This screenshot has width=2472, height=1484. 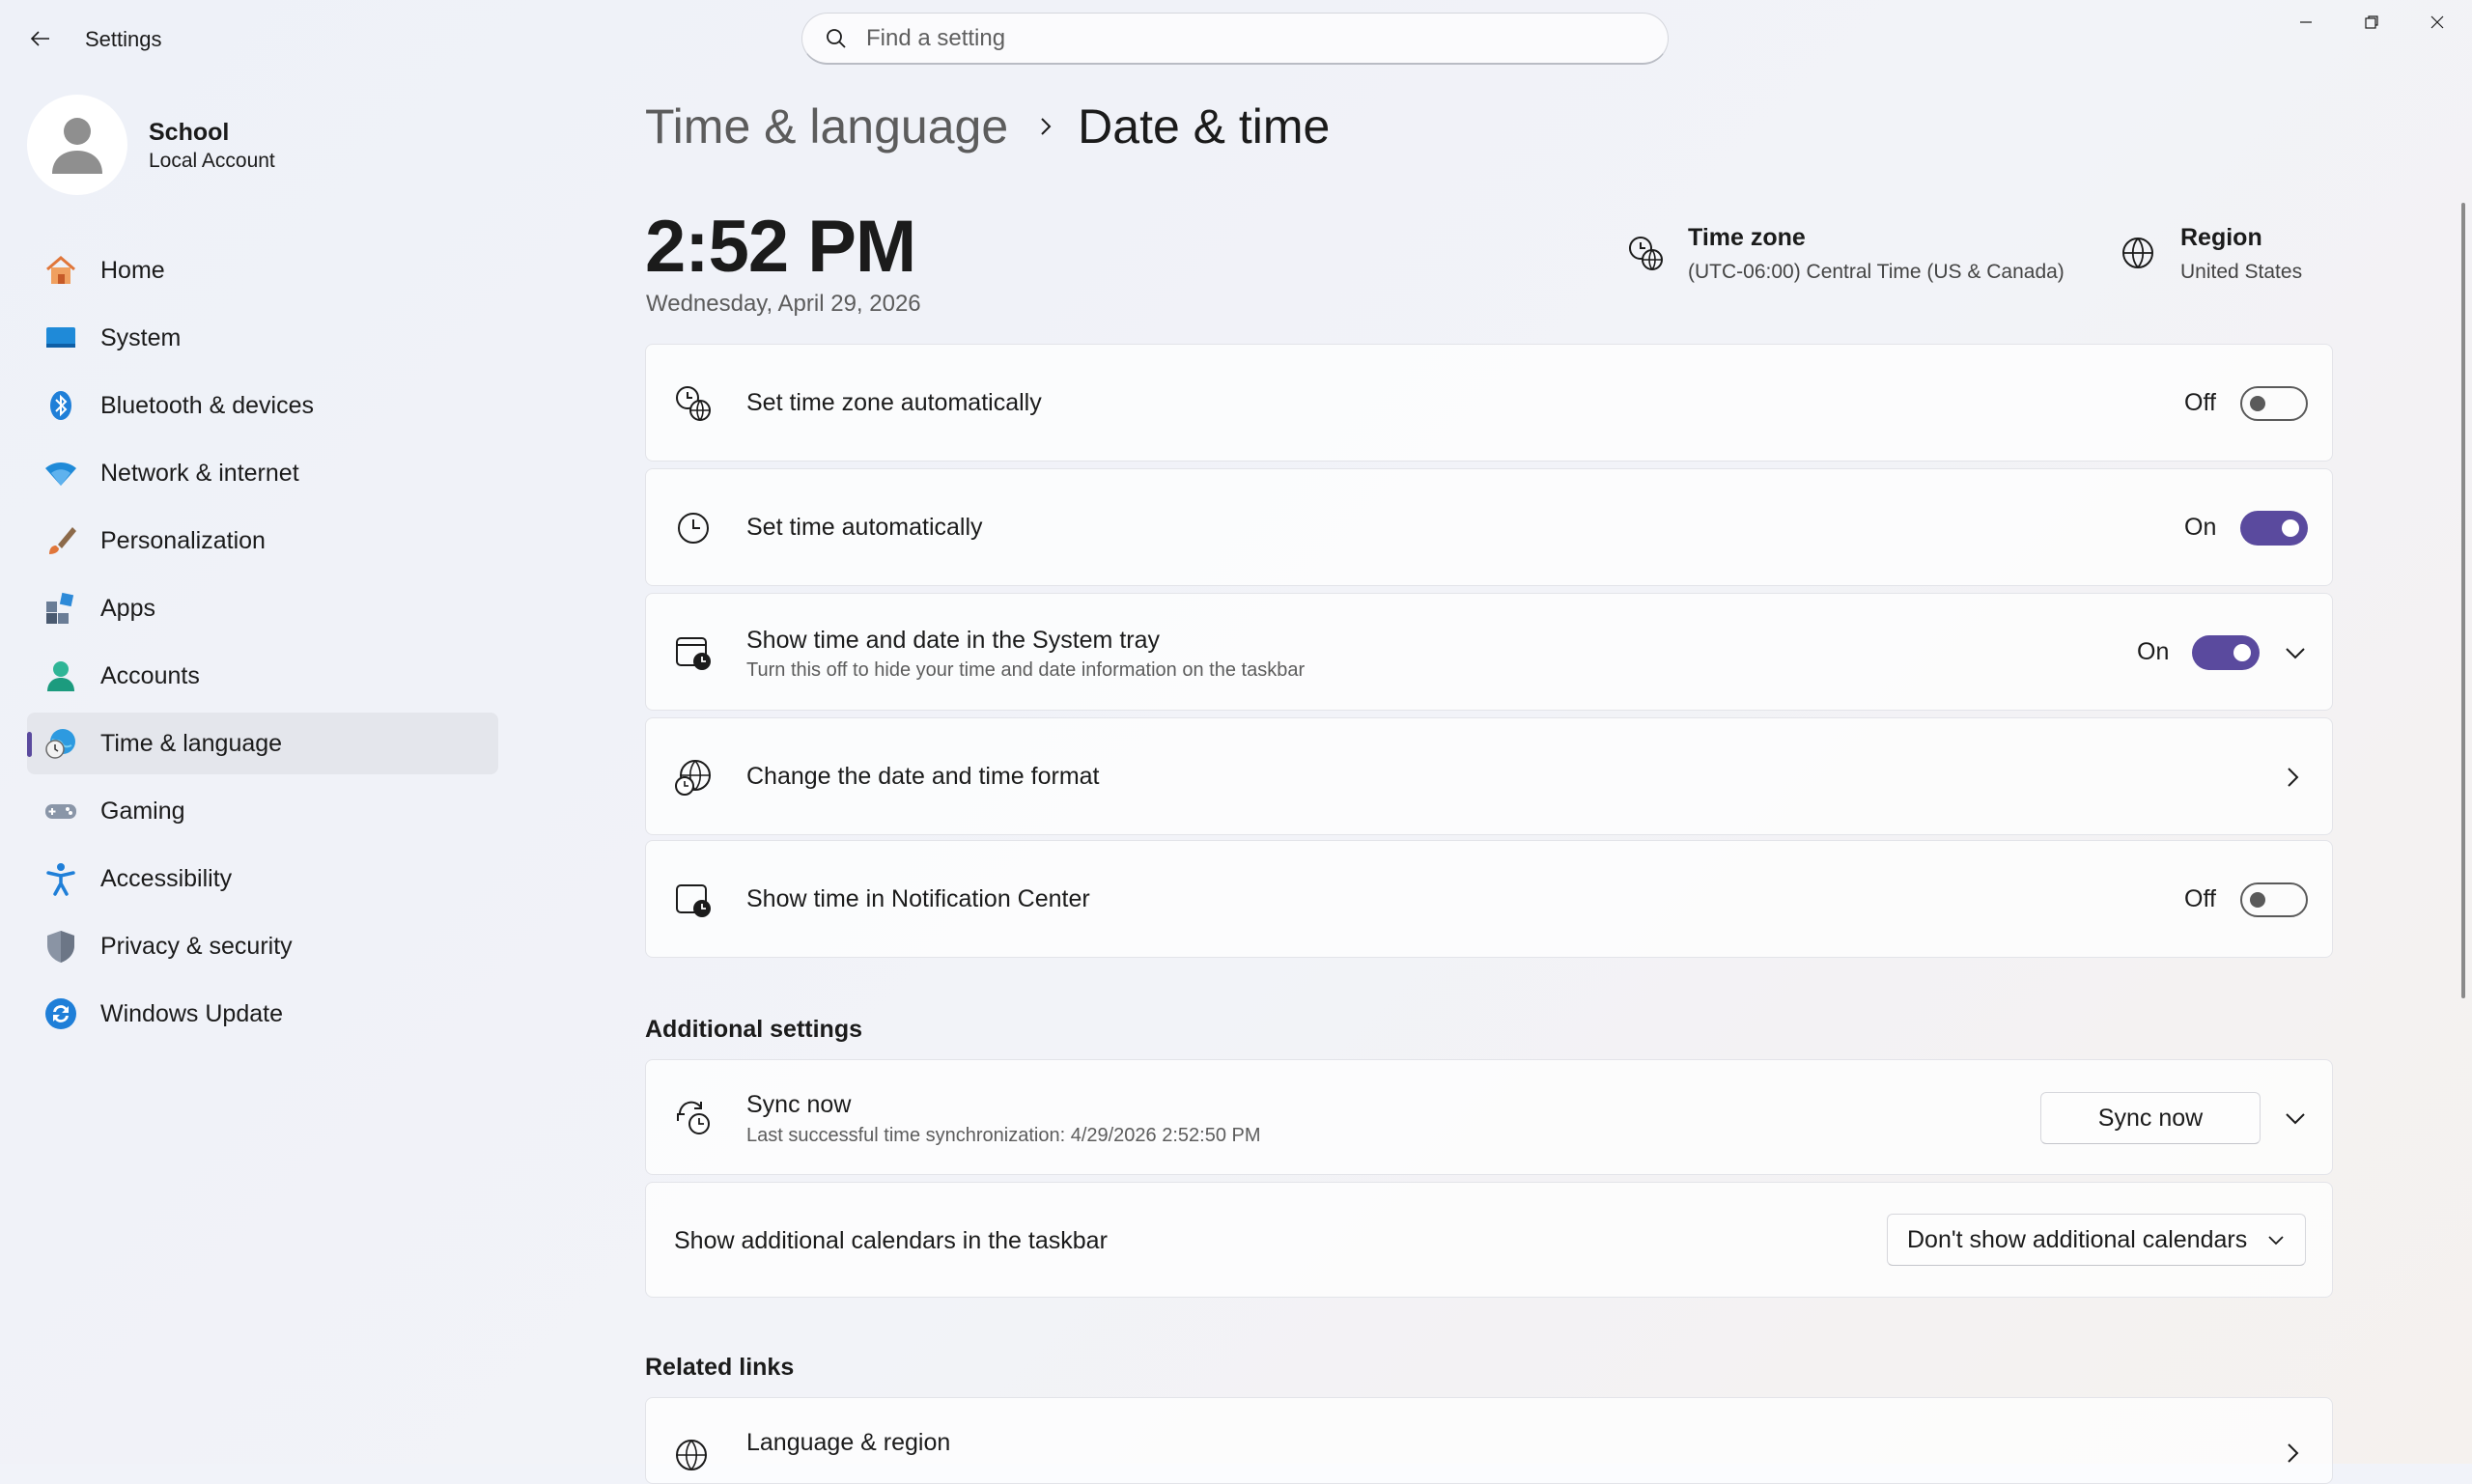 What do you see at coordinates (60, 338) in the screenshot?
I see `system-icon` at bounding box center [60, 338].